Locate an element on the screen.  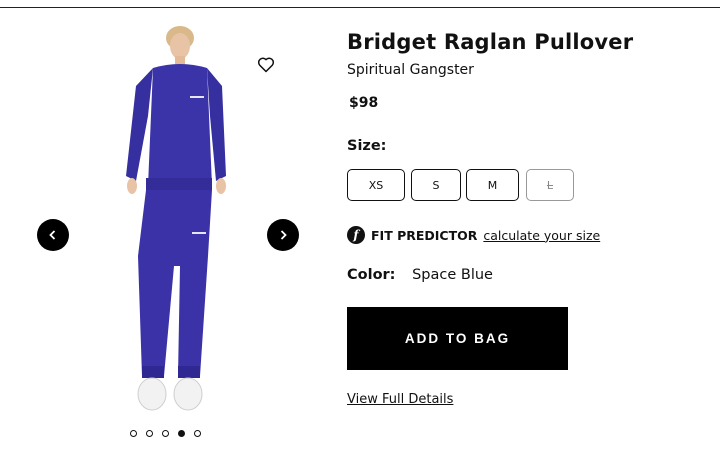
add-to-bag-button: ADD TO BAG is located at coordinates (457, 338).